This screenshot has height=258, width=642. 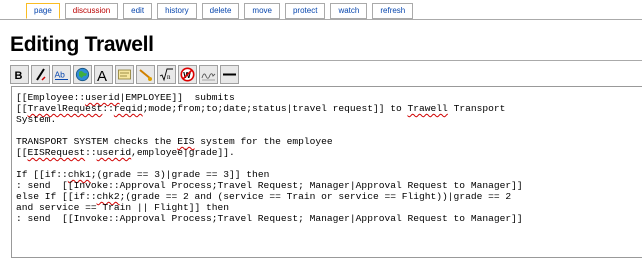 I want to click on svg-text: B, so click(x=19, y=76).